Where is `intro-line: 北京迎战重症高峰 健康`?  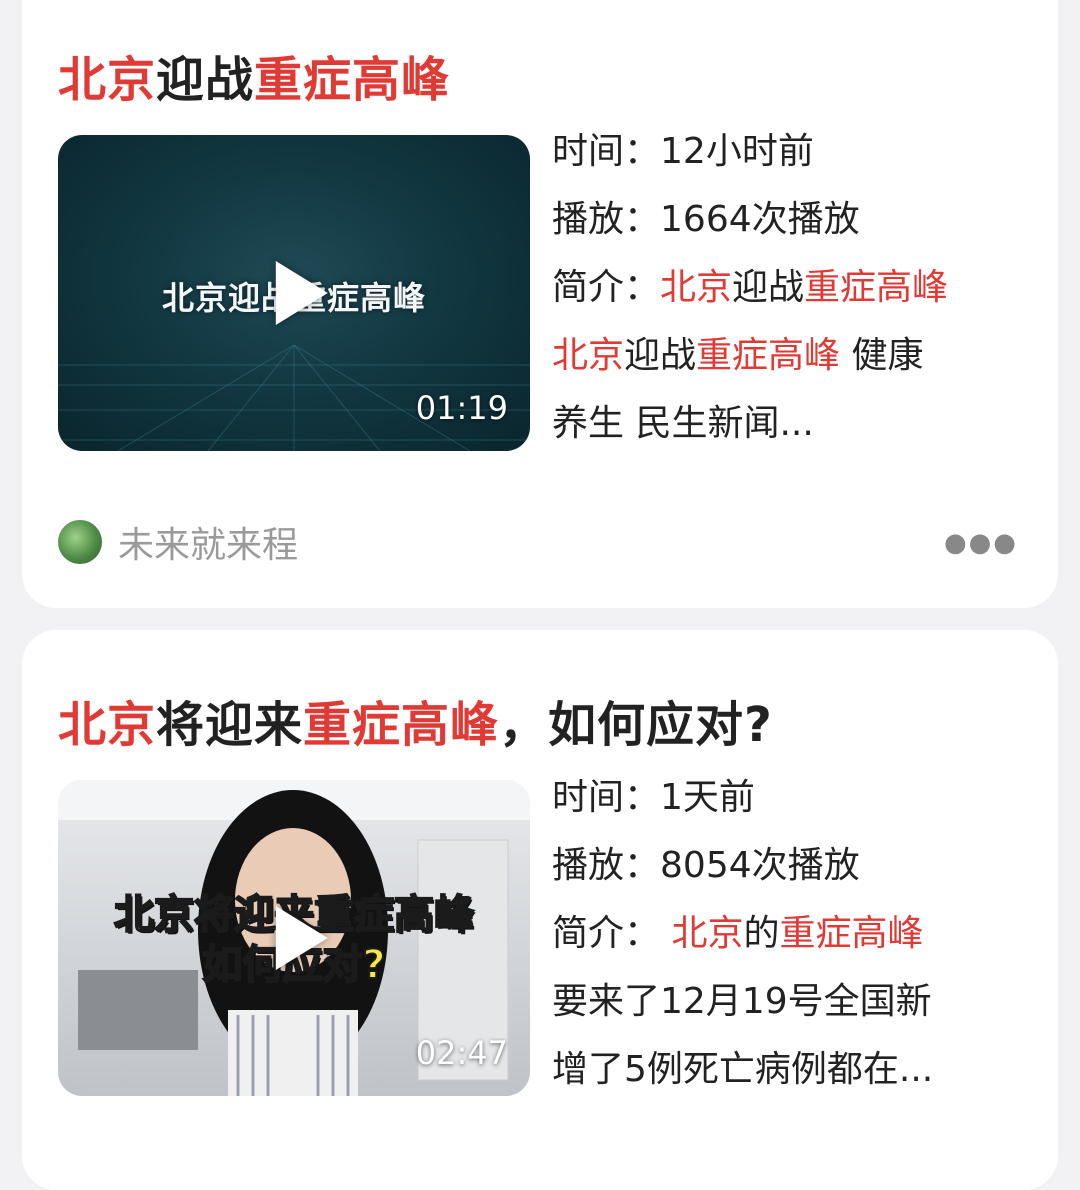
intro-line: 北京迎战重症高峰 健康 is located at coordinates (797, 356).